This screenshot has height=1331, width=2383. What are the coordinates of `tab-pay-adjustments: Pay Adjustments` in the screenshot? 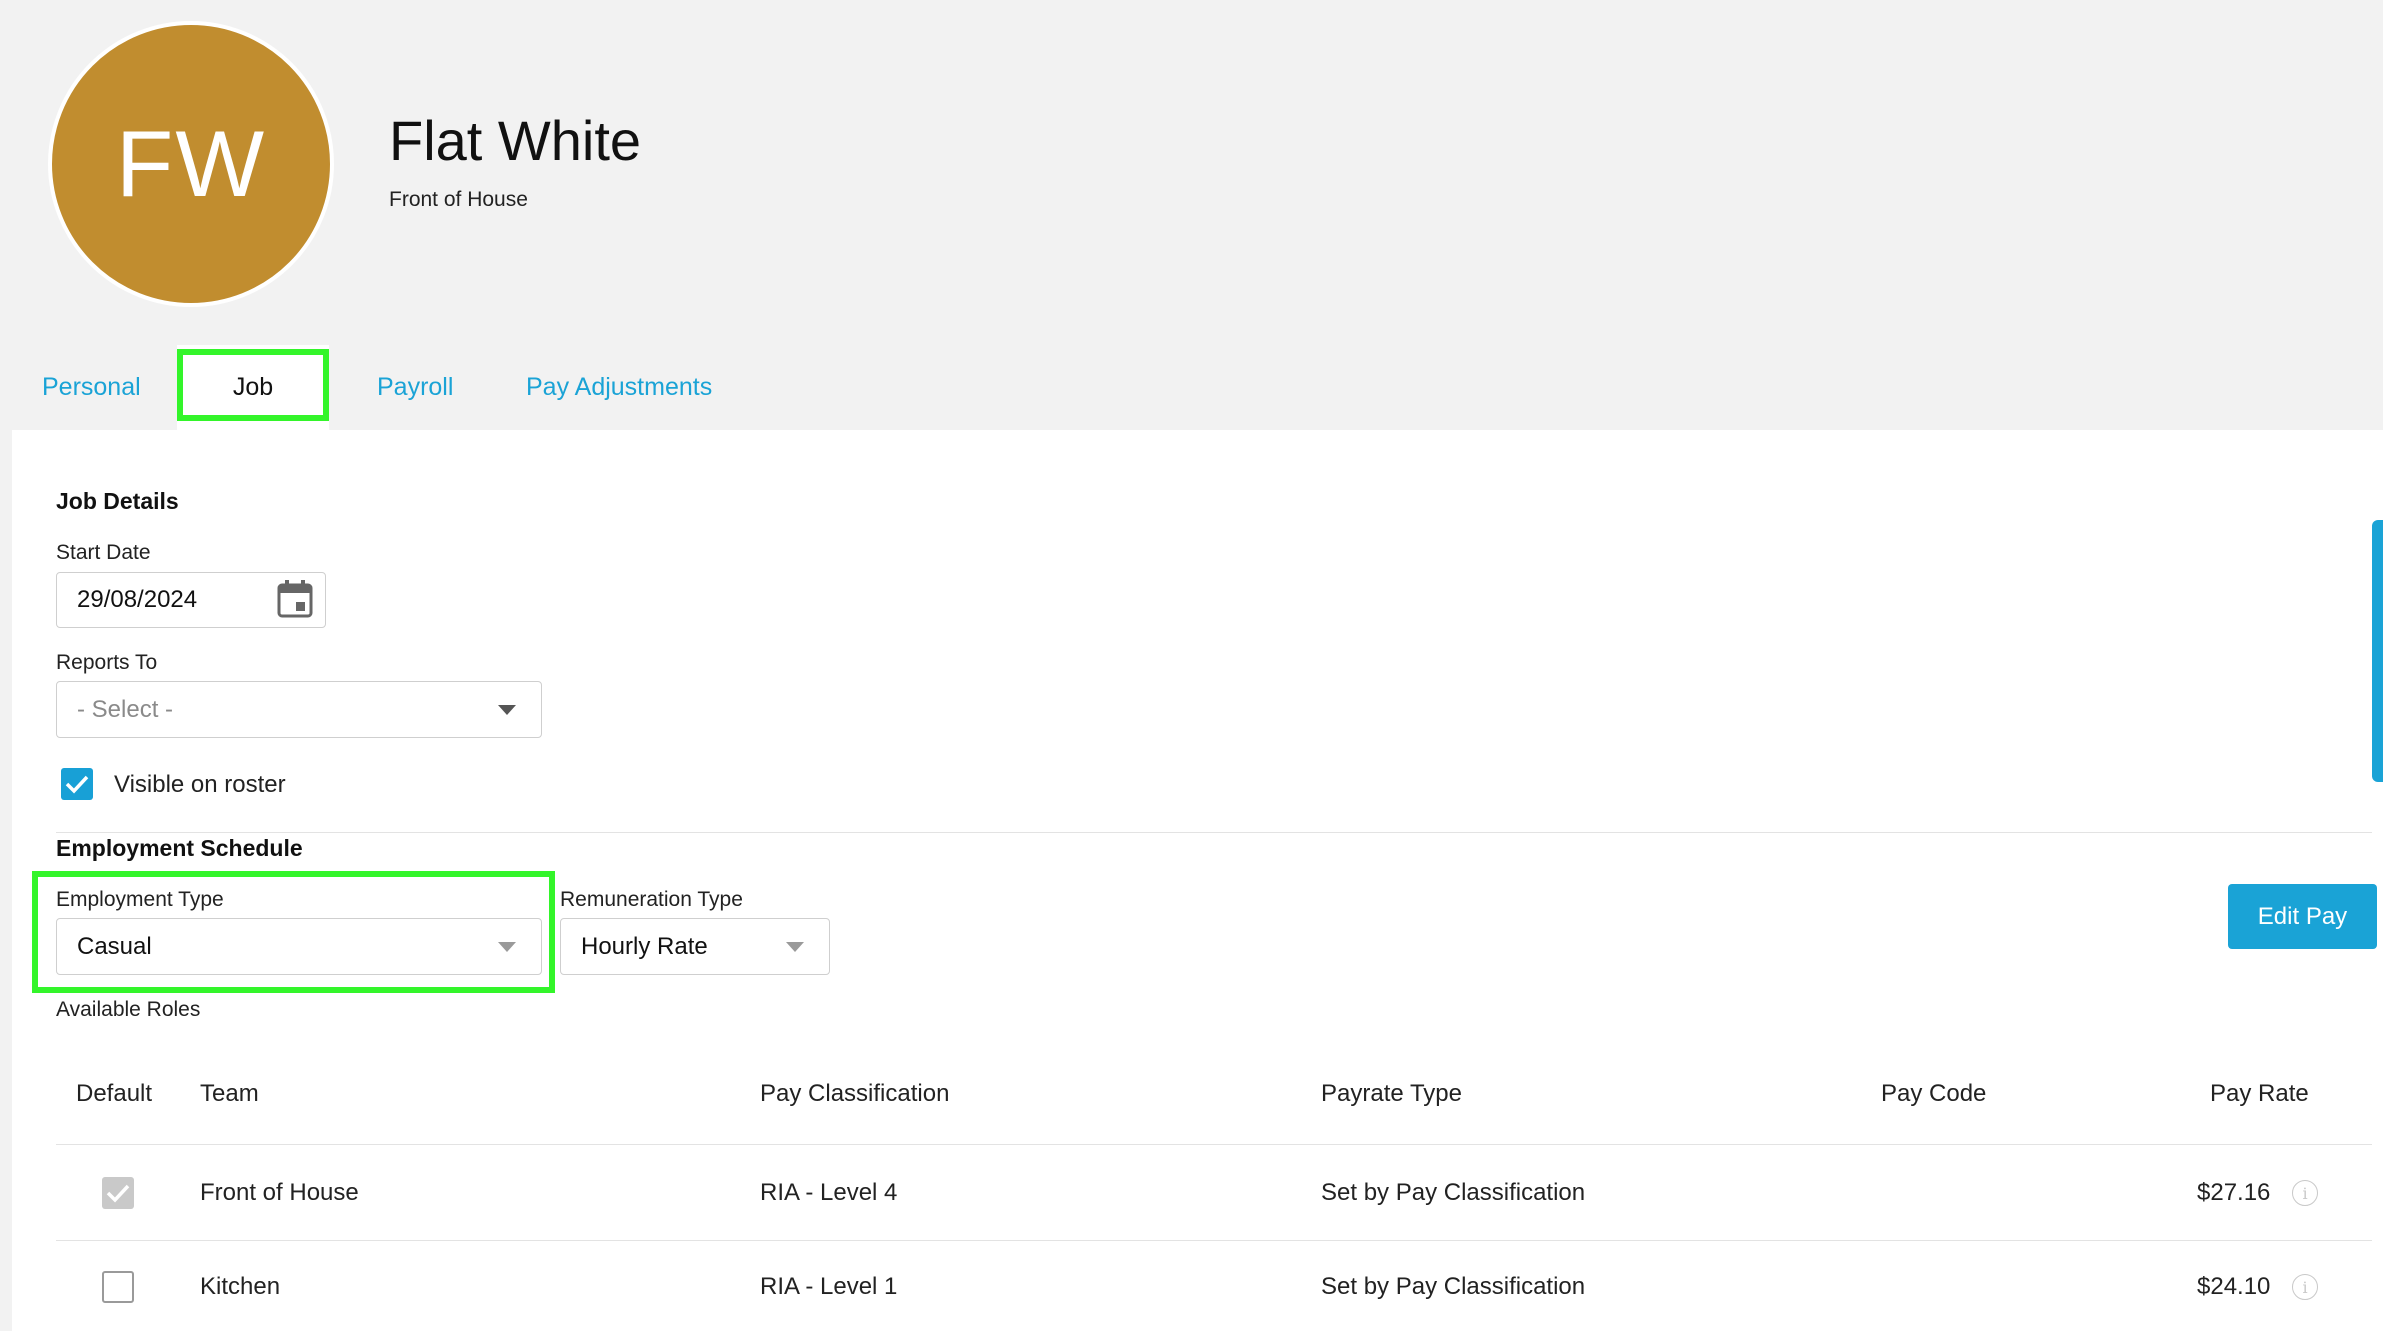 It's located at (619, 387).